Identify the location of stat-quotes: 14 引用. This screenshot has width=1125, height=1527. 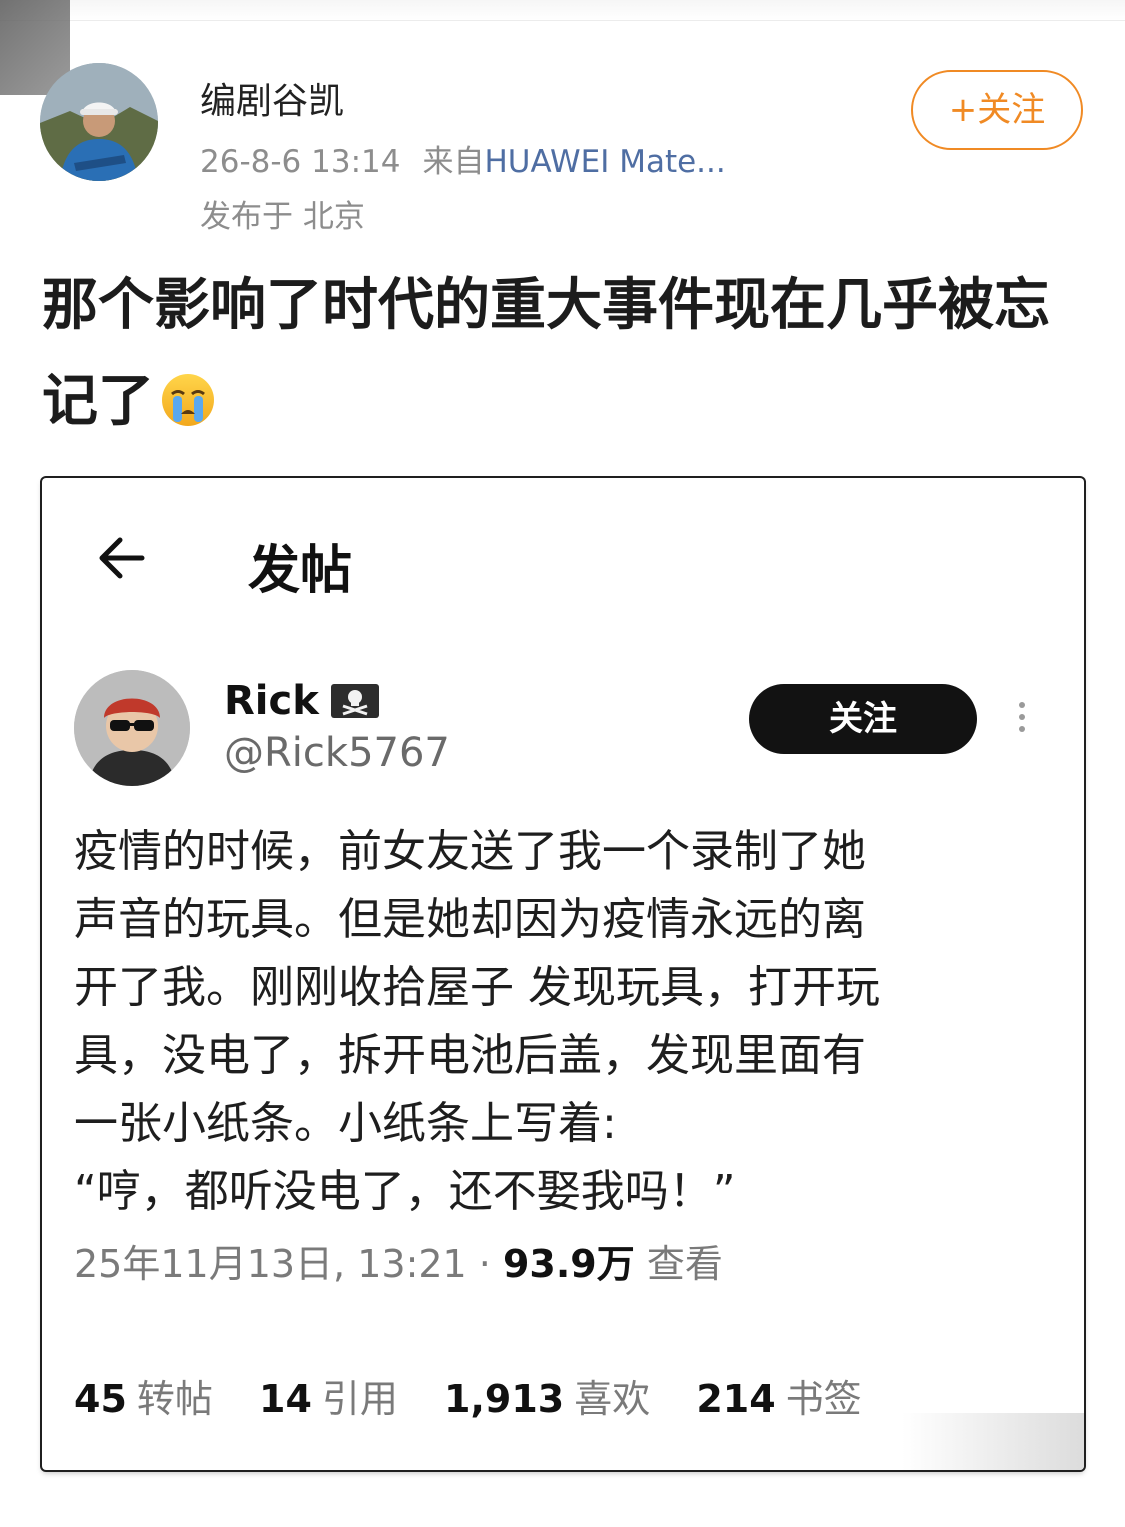
(328, 1395).